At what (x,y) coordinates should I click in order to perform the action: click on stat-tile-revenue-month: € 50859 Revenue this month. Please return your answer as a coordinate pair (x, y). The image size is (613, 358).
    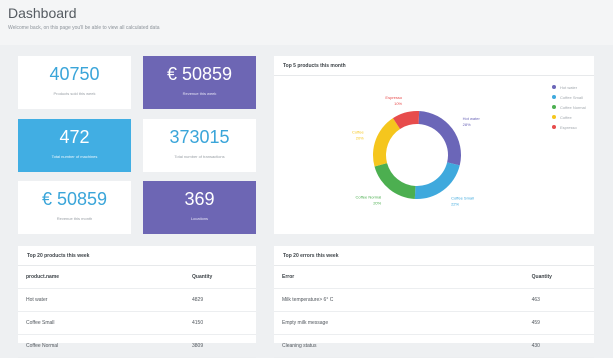
    Looking at the image, I should click on (74, 207).